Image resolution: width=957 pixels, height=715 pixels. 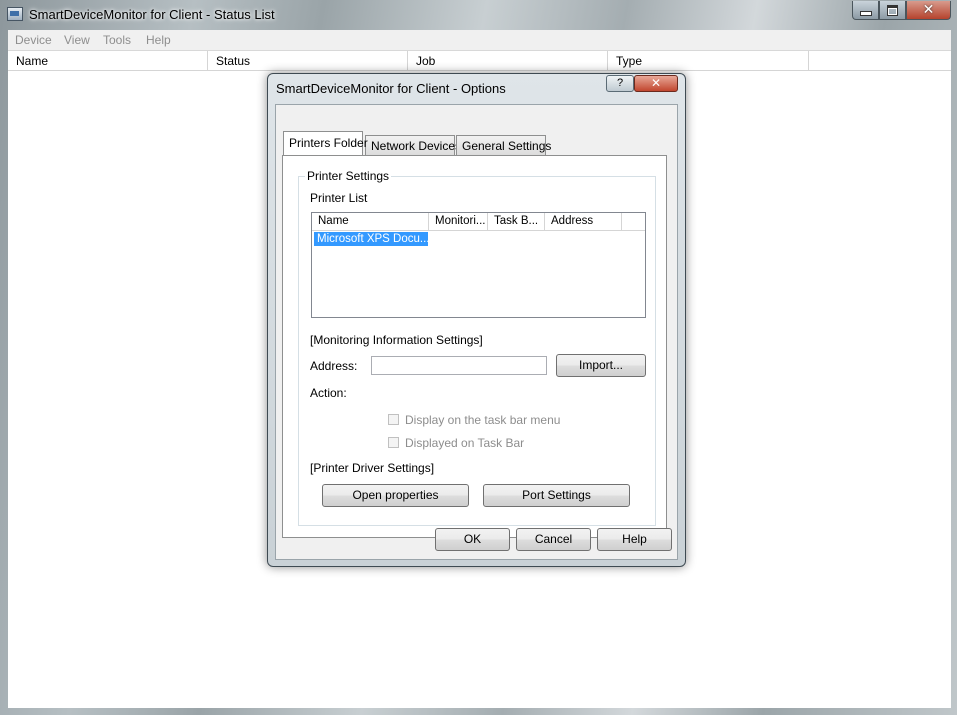 I want to click on menu-tools: Tools, so click(x=117, y=40).